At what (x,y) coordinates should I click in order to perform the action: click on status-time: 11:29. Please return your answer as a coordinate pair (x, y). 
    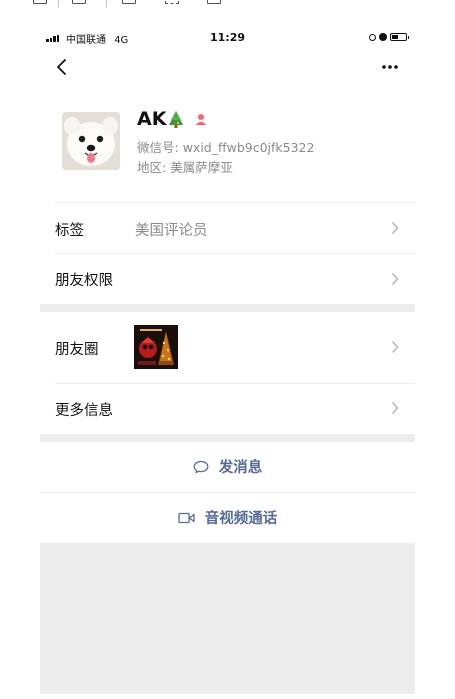
    Looking at the image, I should click on (227, 37).